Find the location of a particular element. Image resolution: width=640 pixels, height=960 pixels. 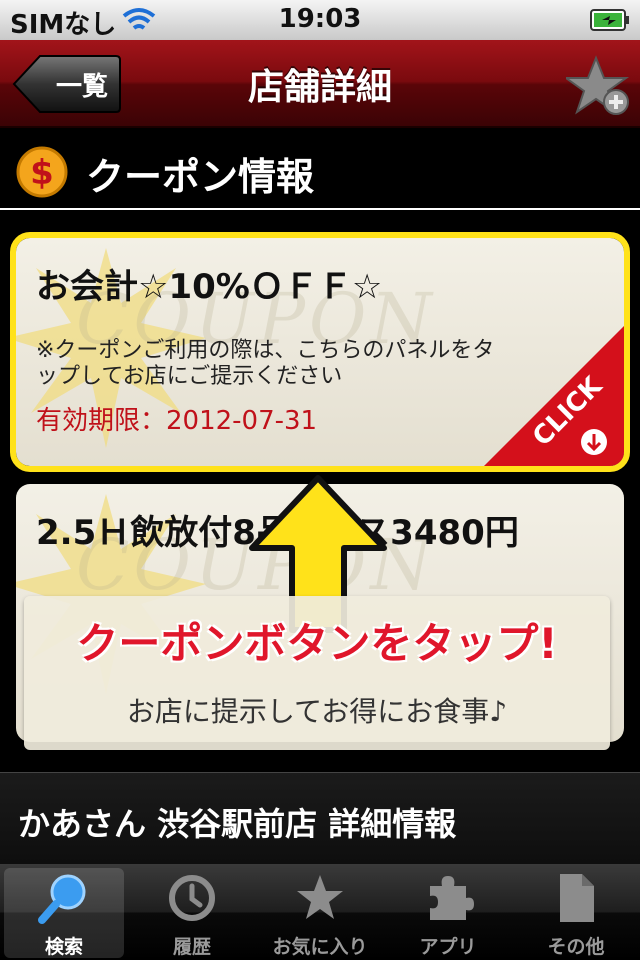

navigation-bar: 一覧 店舗詳細 is located at coordinates (320, 84).